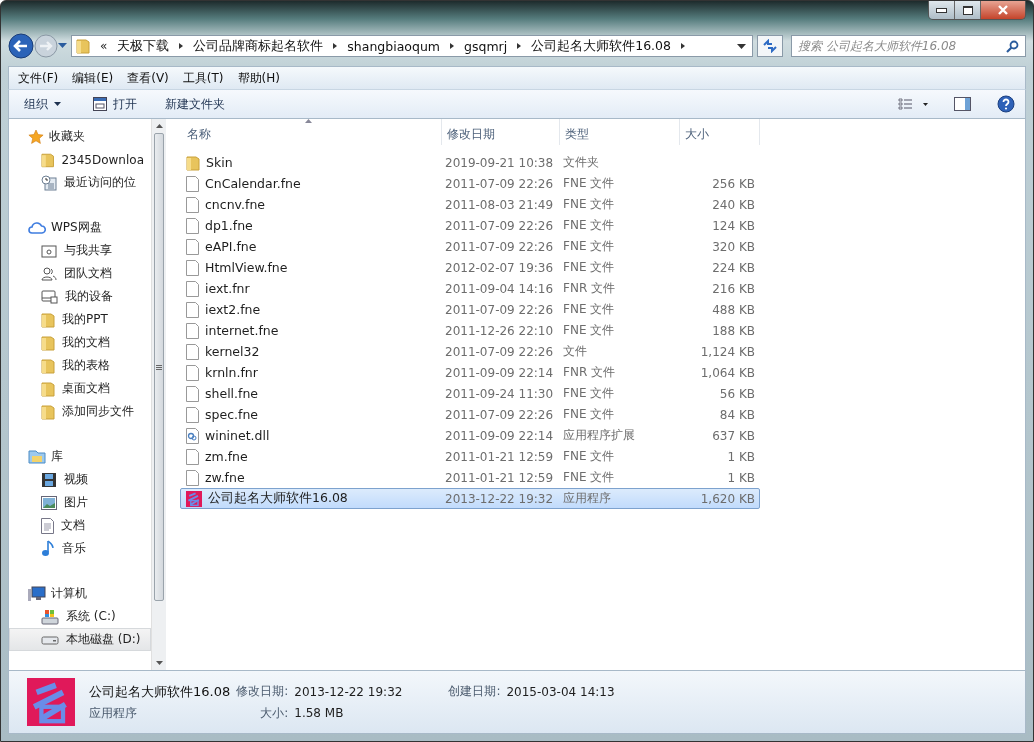 The width and height of the screenshot is (1034, 742). I want to click on file-row: CnCalendar.fne 2011-07-09 22:26 FNE 文件 256 KB, so click(470, 183).